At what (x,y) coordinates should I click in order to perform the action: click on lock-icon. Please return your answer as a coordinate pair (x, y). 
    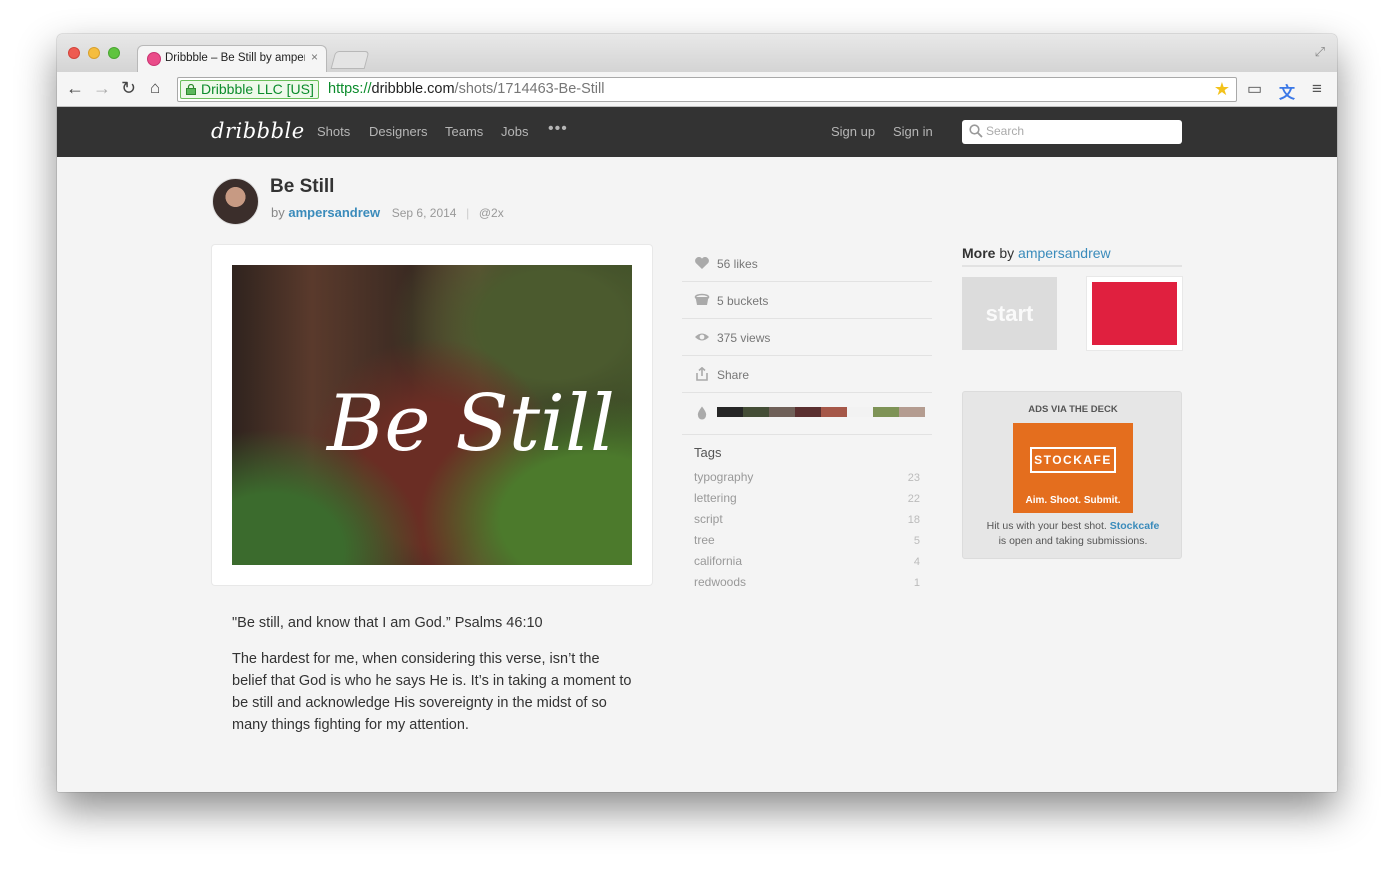
    Looking at the image, I should click on (191, 89).